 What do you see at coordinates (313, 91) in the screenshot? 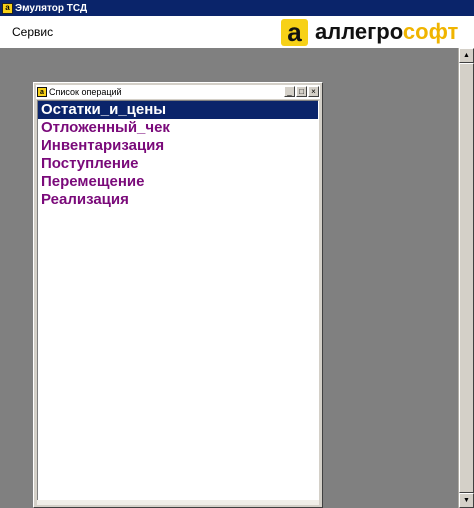
I see `close-button: ×` at bounding box center [313, 91].